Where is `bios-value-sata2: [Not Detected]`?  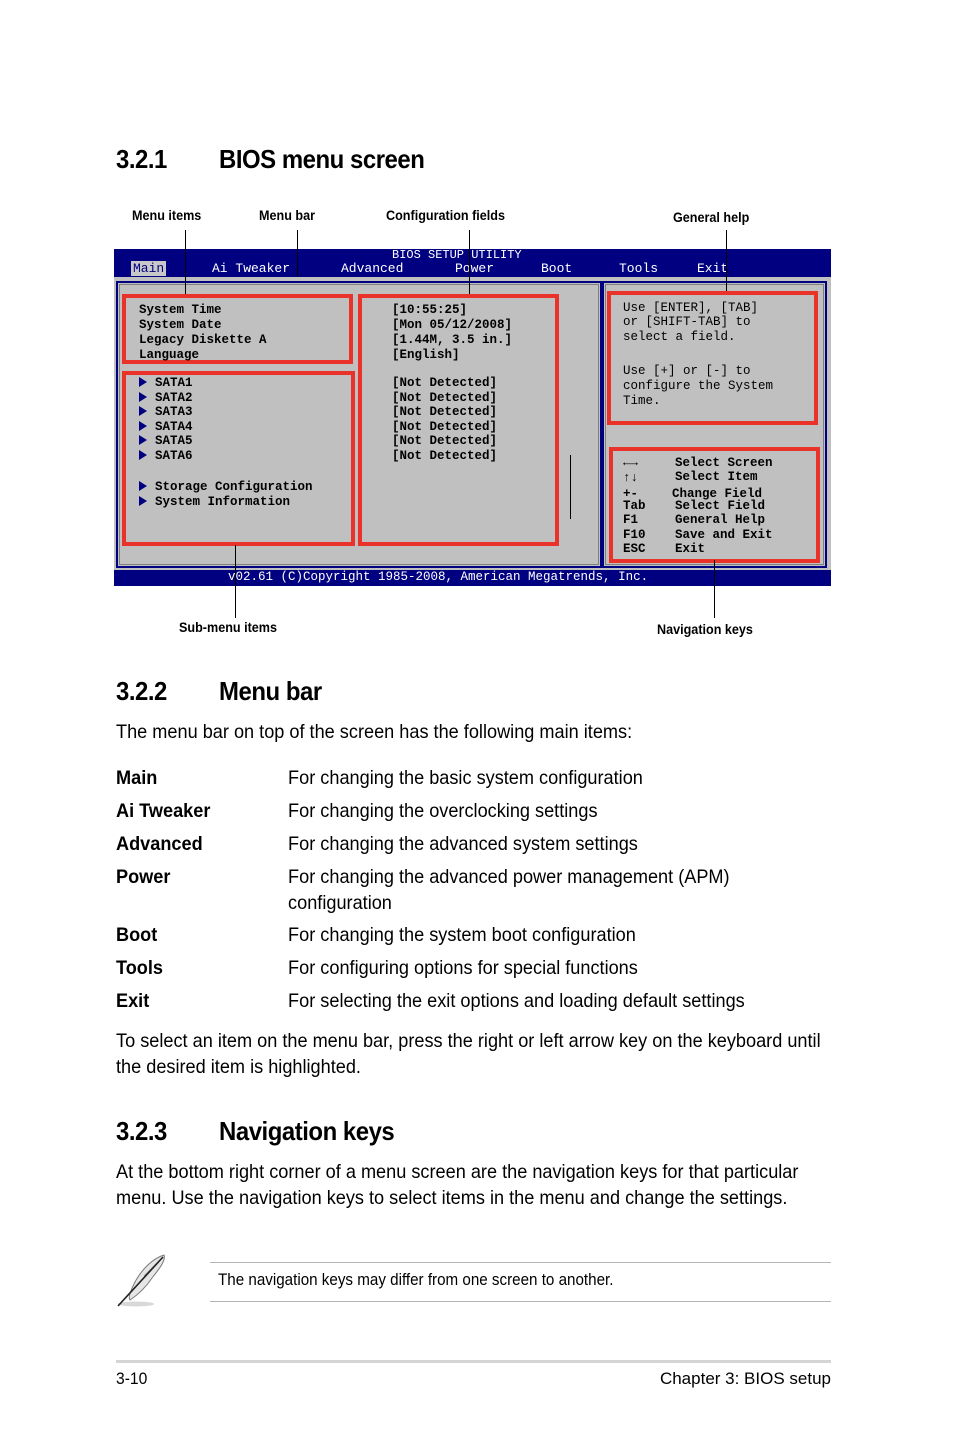 bios-value-sata2: [Not Detected] is located at coordinates (445, 398).